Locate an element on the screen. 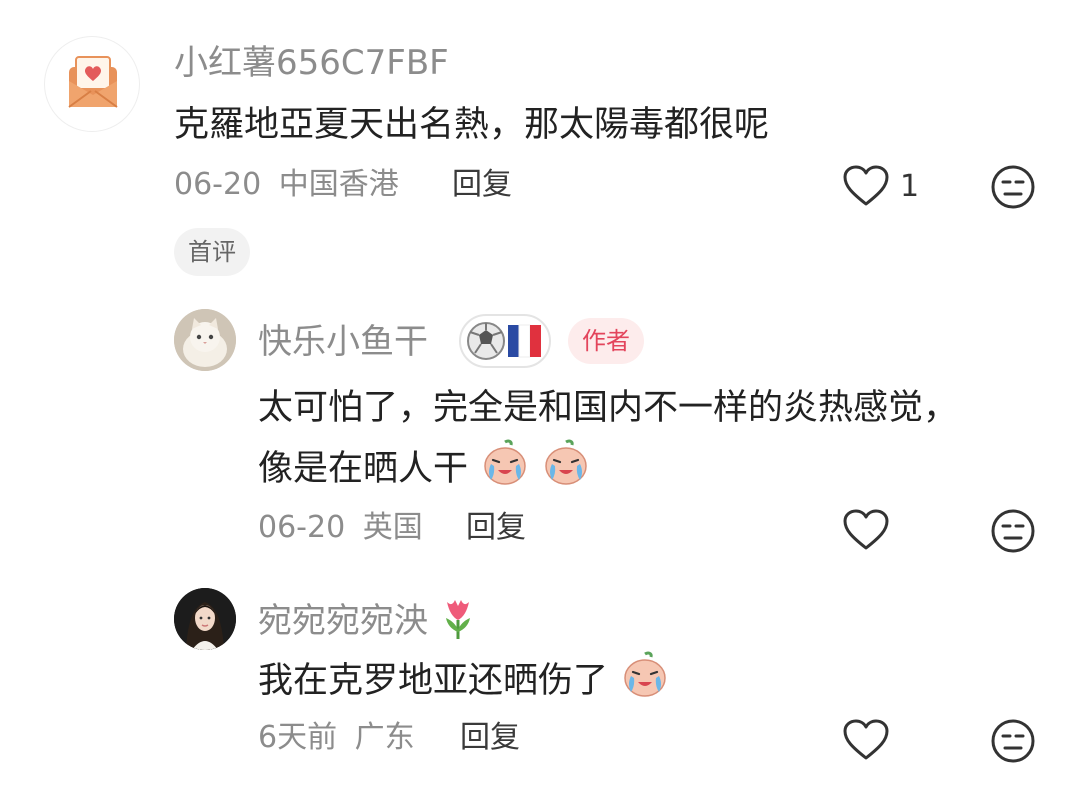  comment-text-line2-wrap: 像是在晒人干 is located at coordinates (424, 467).